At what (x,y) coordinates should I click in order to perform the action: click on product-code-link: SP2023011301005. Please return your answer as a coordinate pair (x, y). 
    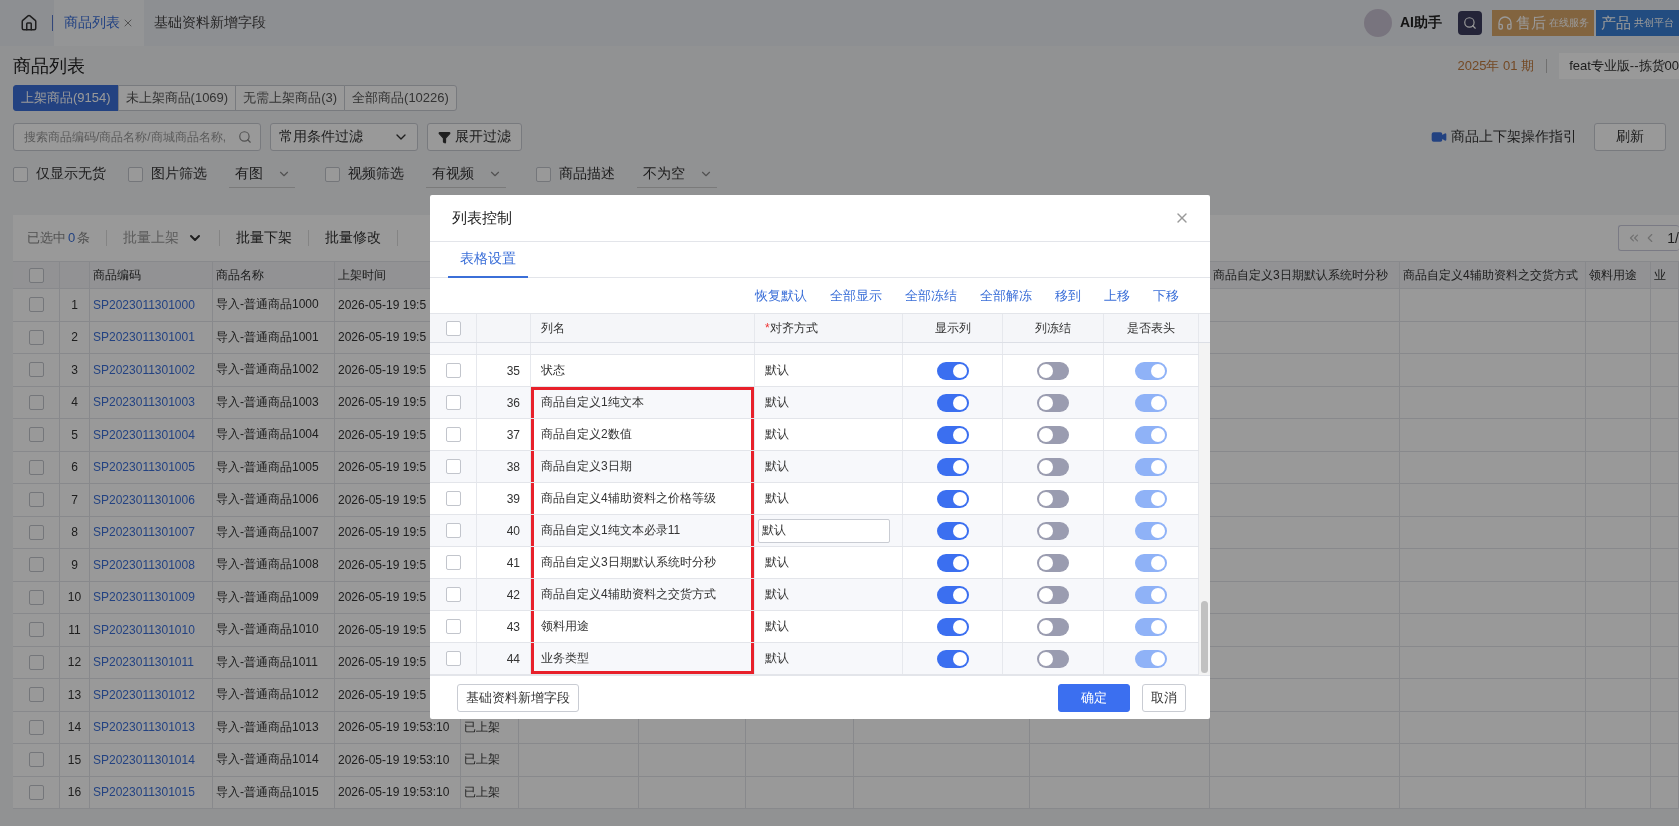
    Looking at the image, I should click on (144, 467).